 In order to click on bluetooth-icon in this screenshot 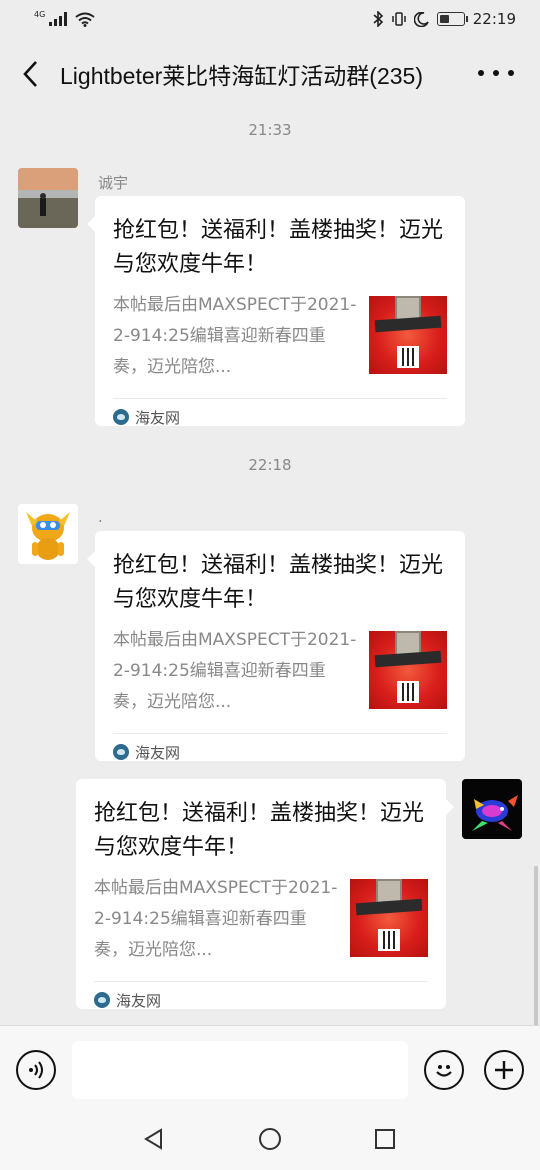, I will do `click(378, 19)`.